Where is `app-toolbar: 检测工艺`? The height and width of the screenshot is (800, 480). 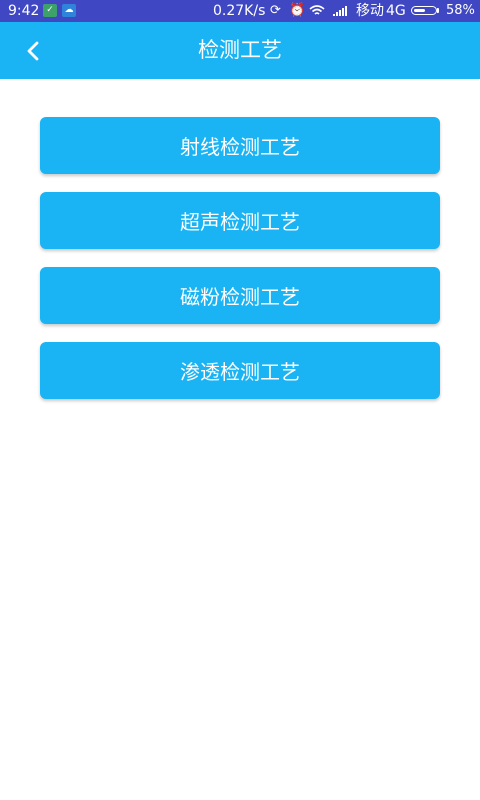 app-toolbar: 检测工艺 is located at coordinates (240, 50).